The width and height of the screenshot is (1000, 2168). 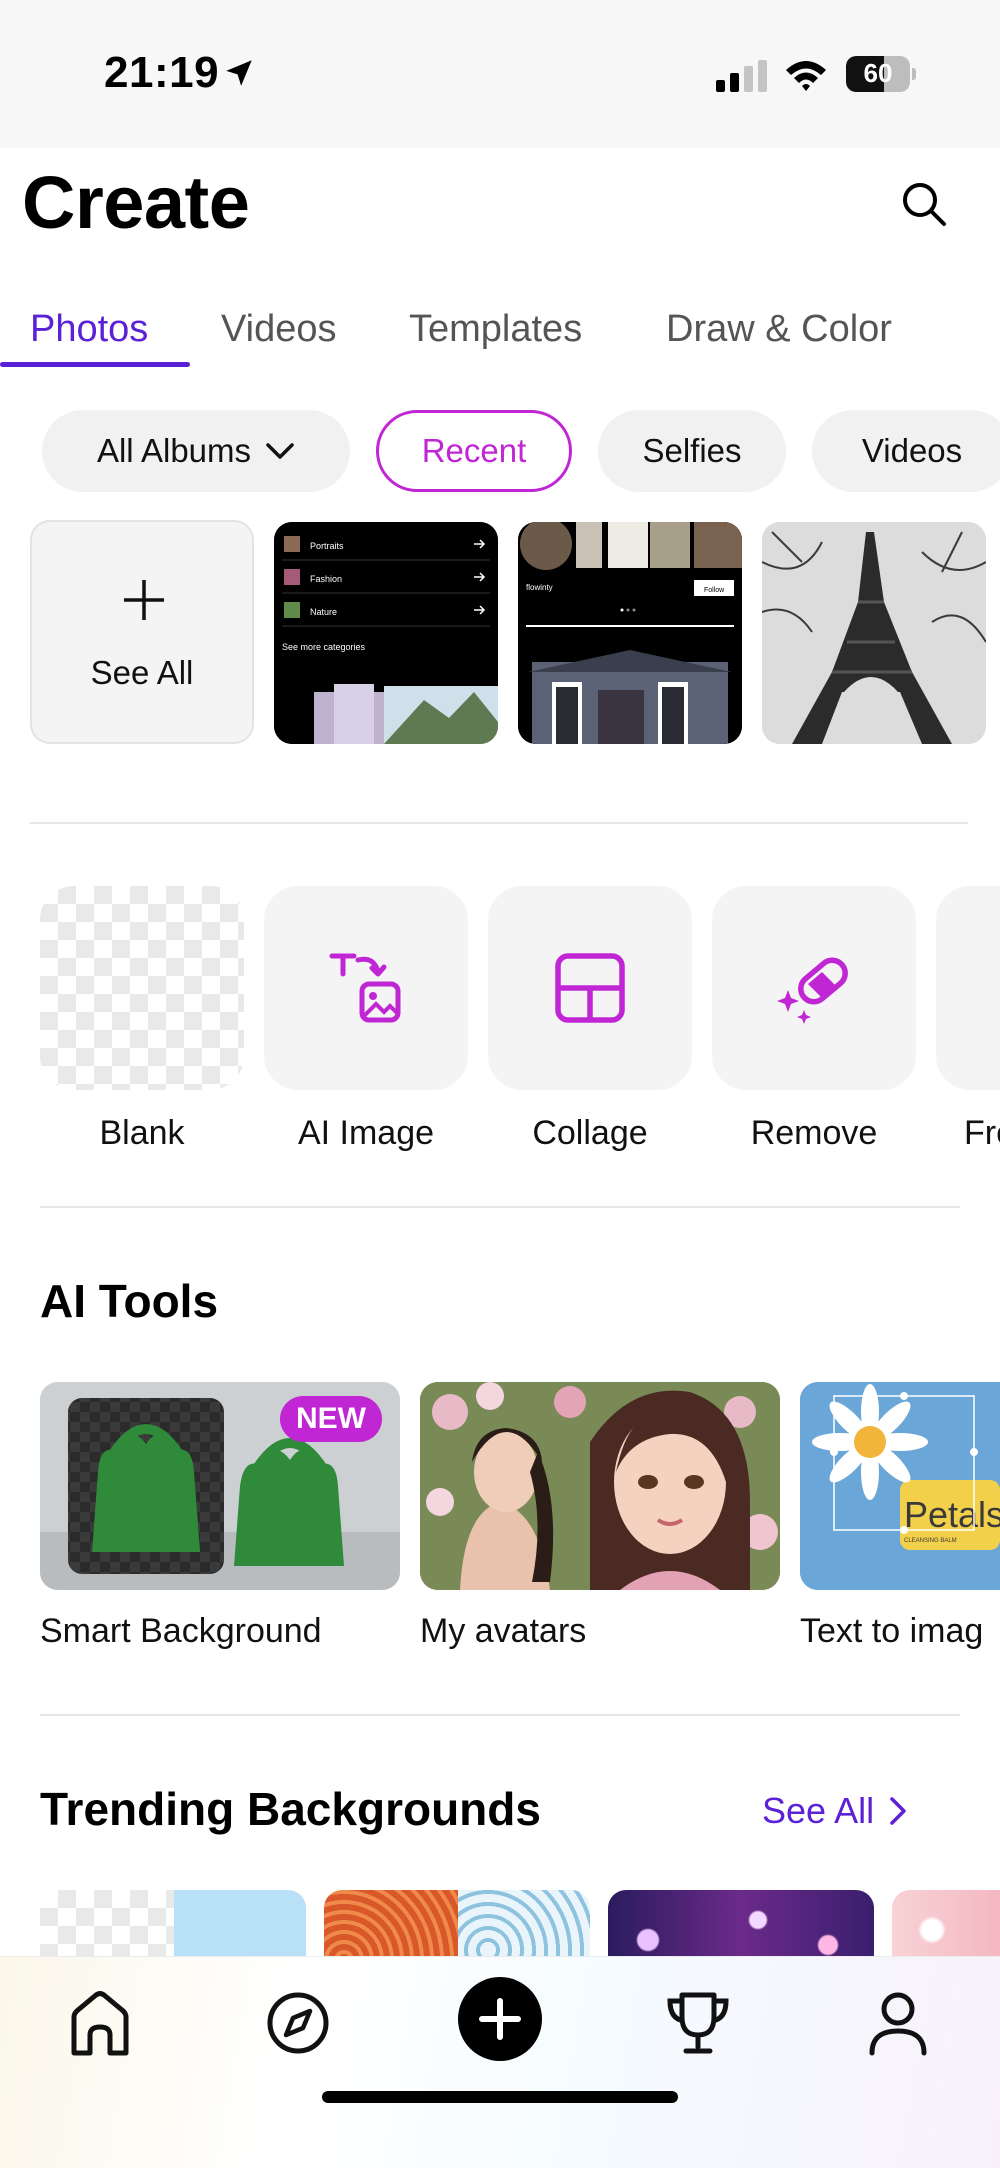 I want to click on tab-photos: Photos, so click(x=89, y=329).